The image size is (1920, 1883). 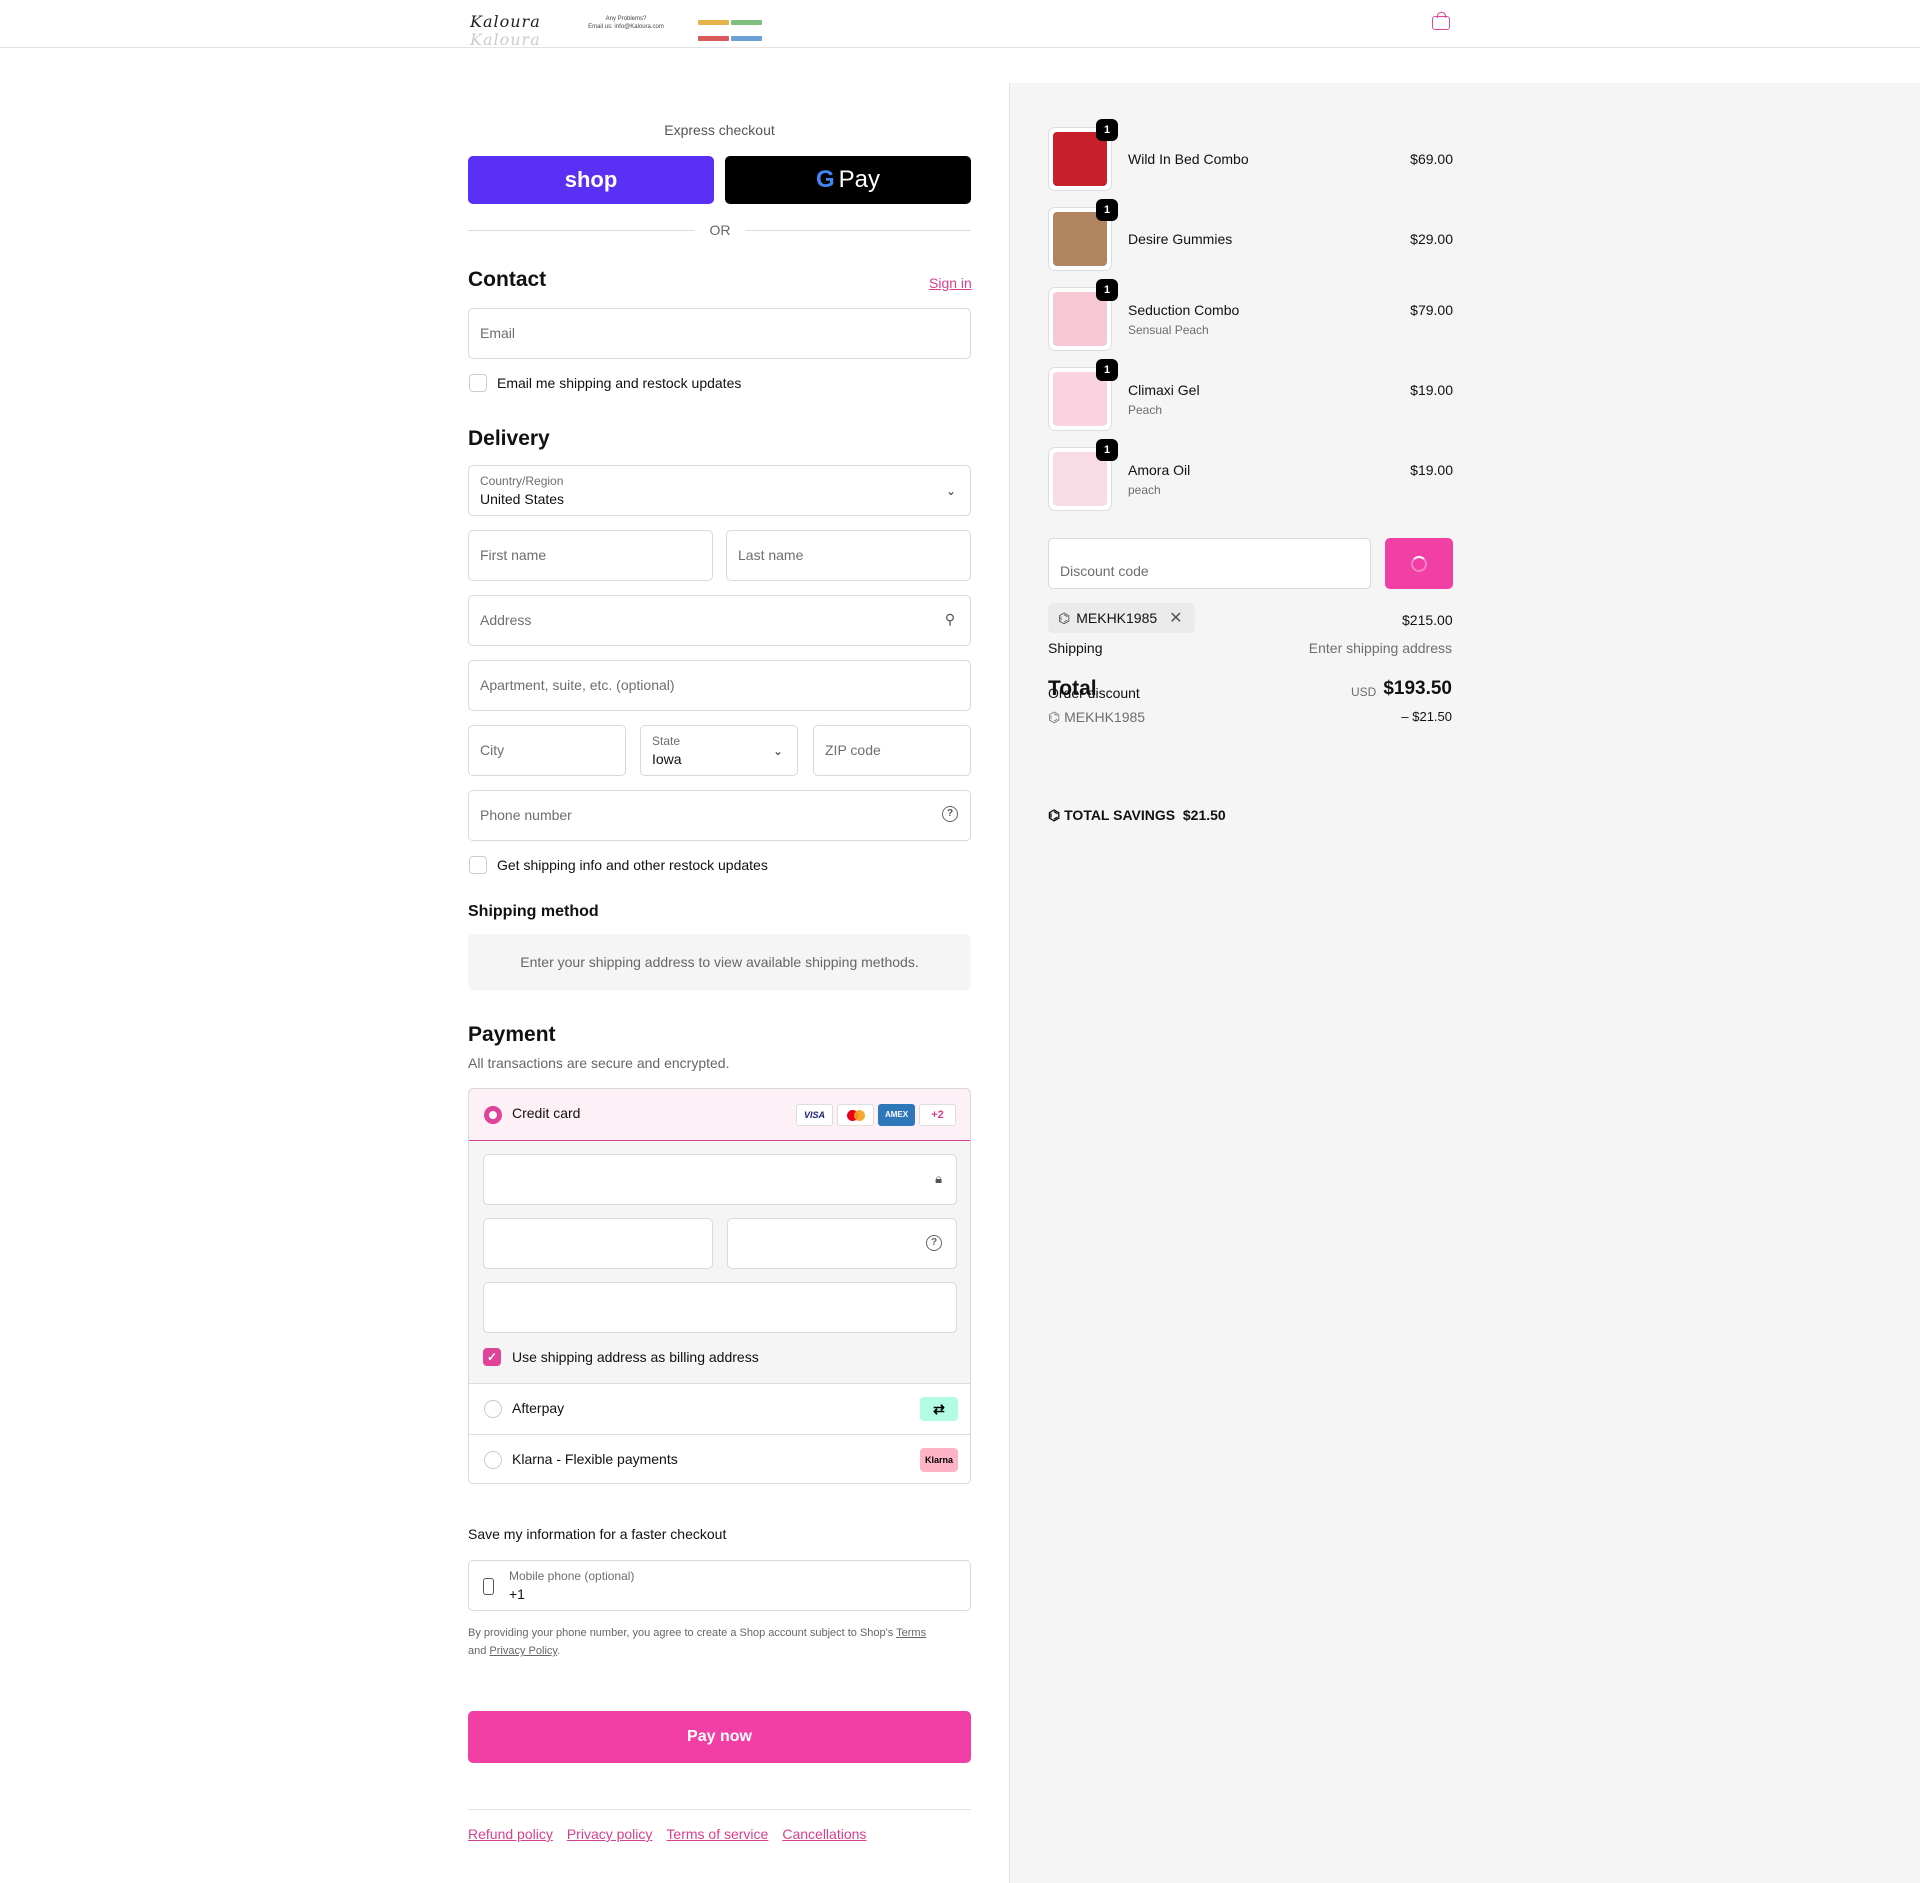 I want to click on email-updates-label: Email me shipping and restock updates, so click(x=619, y=383).